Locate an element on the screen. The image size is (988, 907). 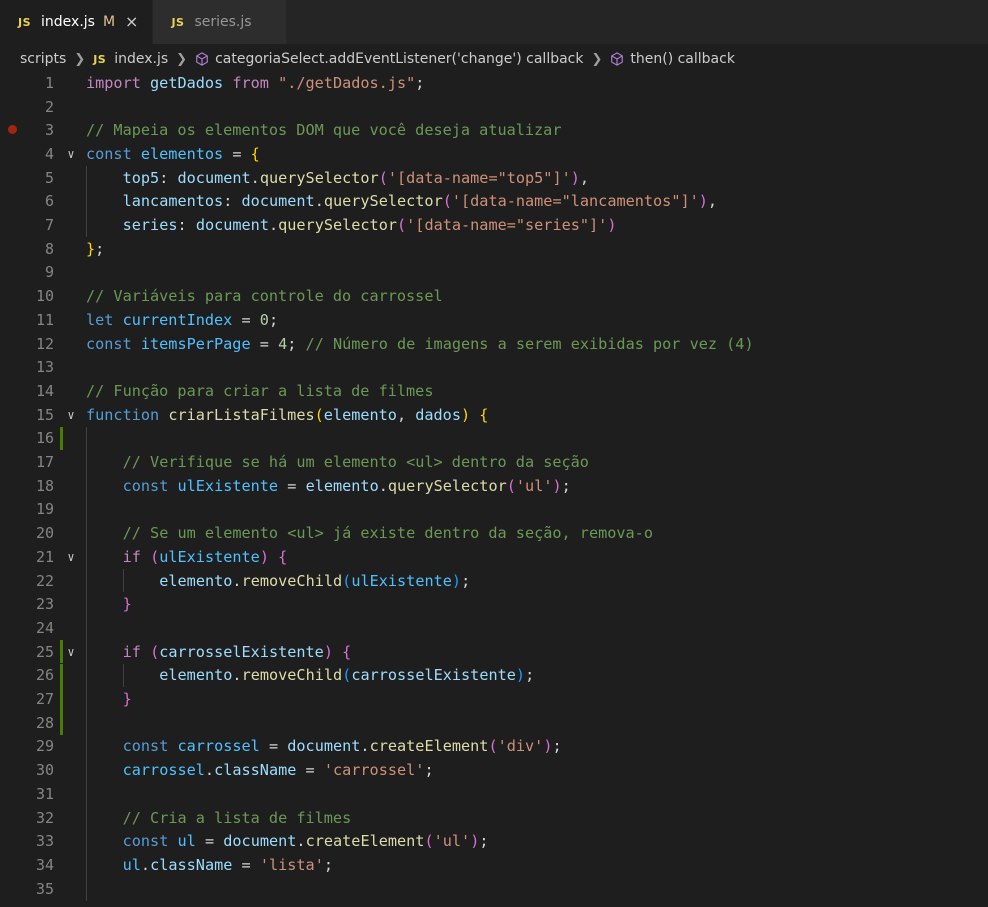
line-number: 32 is located at coordinates (44, 817).